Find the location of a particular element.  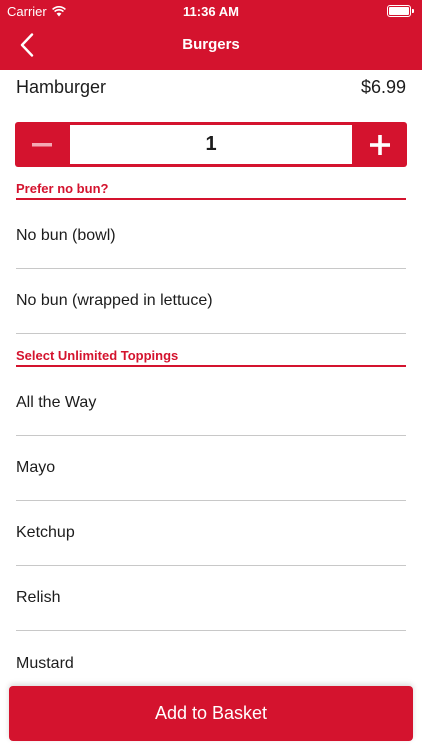

status-bar: Carrier 11:36 AM is located at coordinates (211, 11).